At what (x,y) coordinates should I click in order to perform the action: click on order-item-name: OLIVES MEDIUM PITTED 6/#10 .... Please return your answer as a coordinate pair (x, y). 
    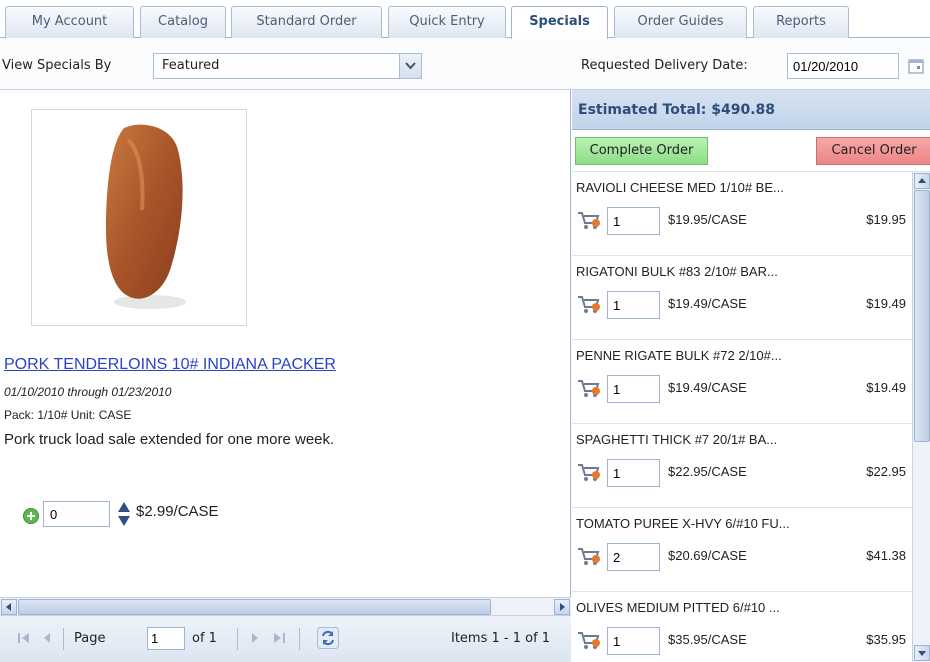
    Looking at the image, I should click on (678, 607).